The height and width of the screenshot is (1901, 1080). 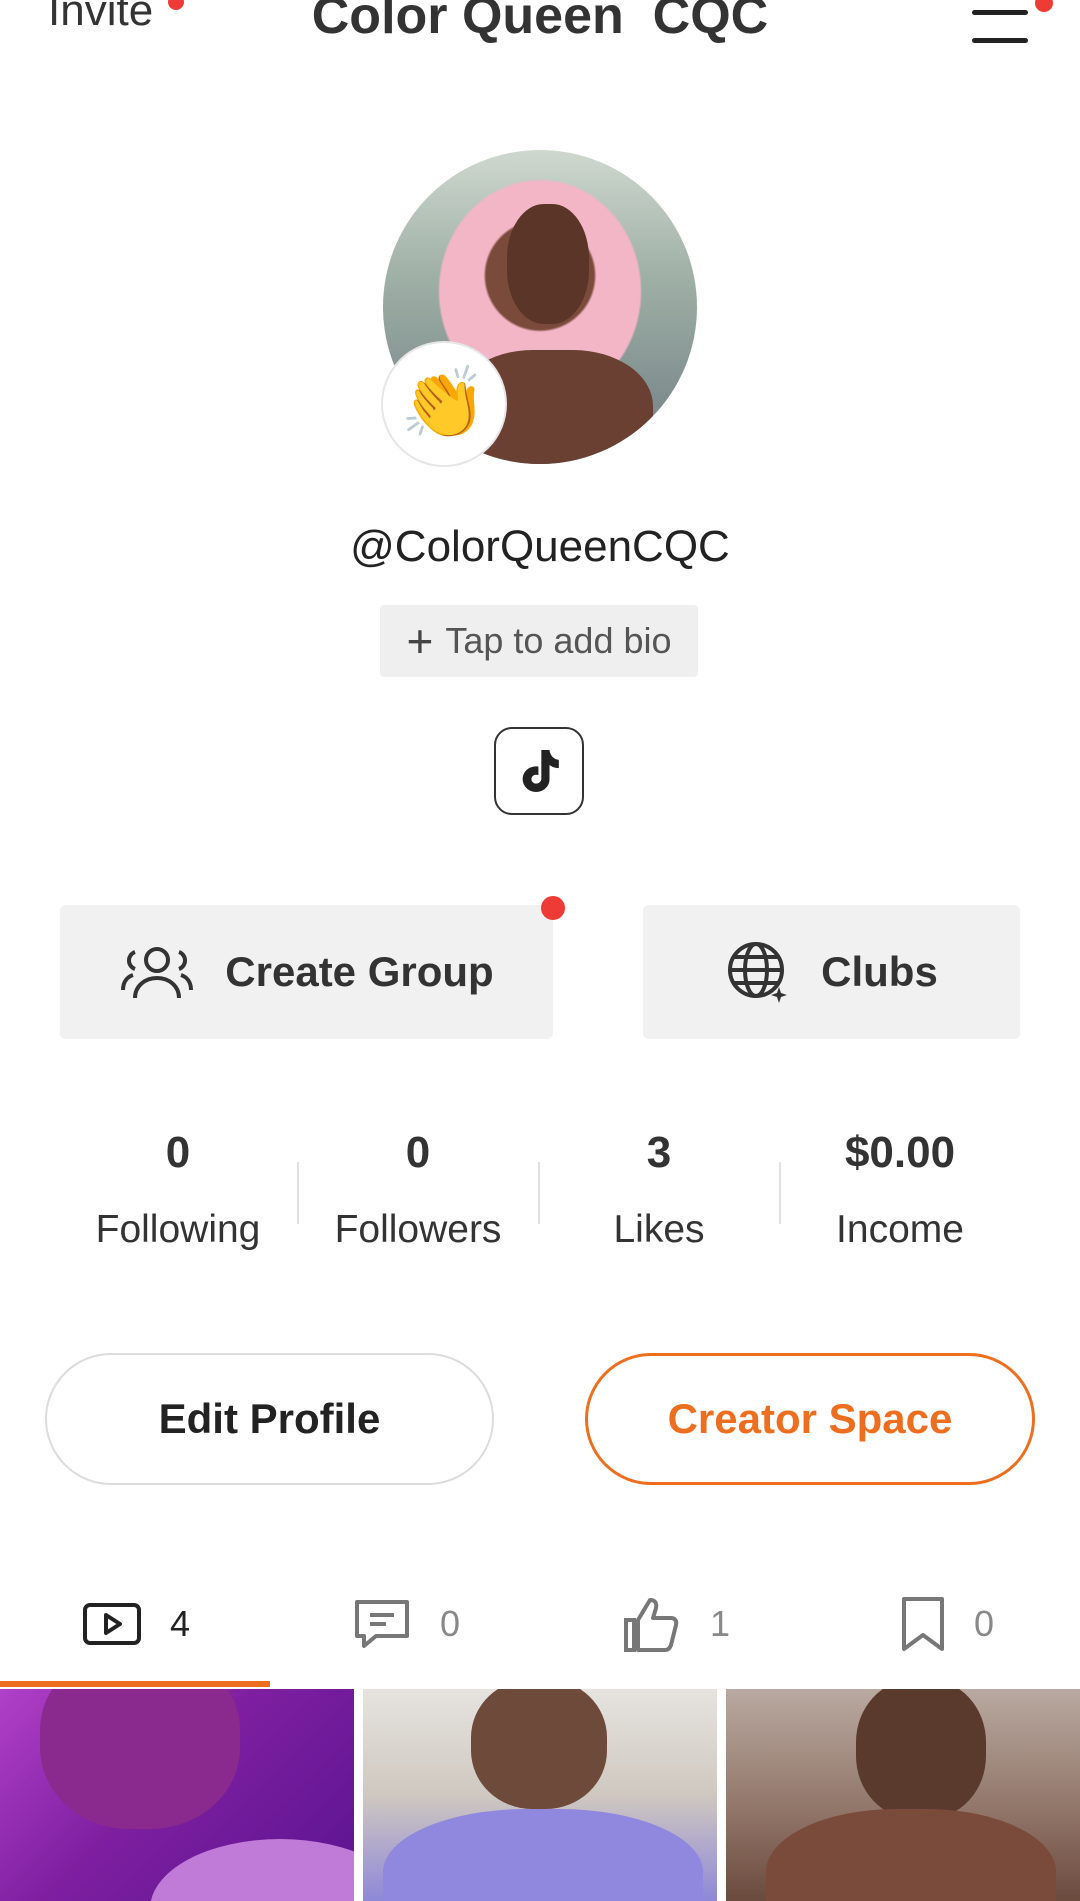 What do you see at coordinates (540, 22) in the screenshot?
I see `page-title: Color Queen CQC` at bounding box center [540, 22].